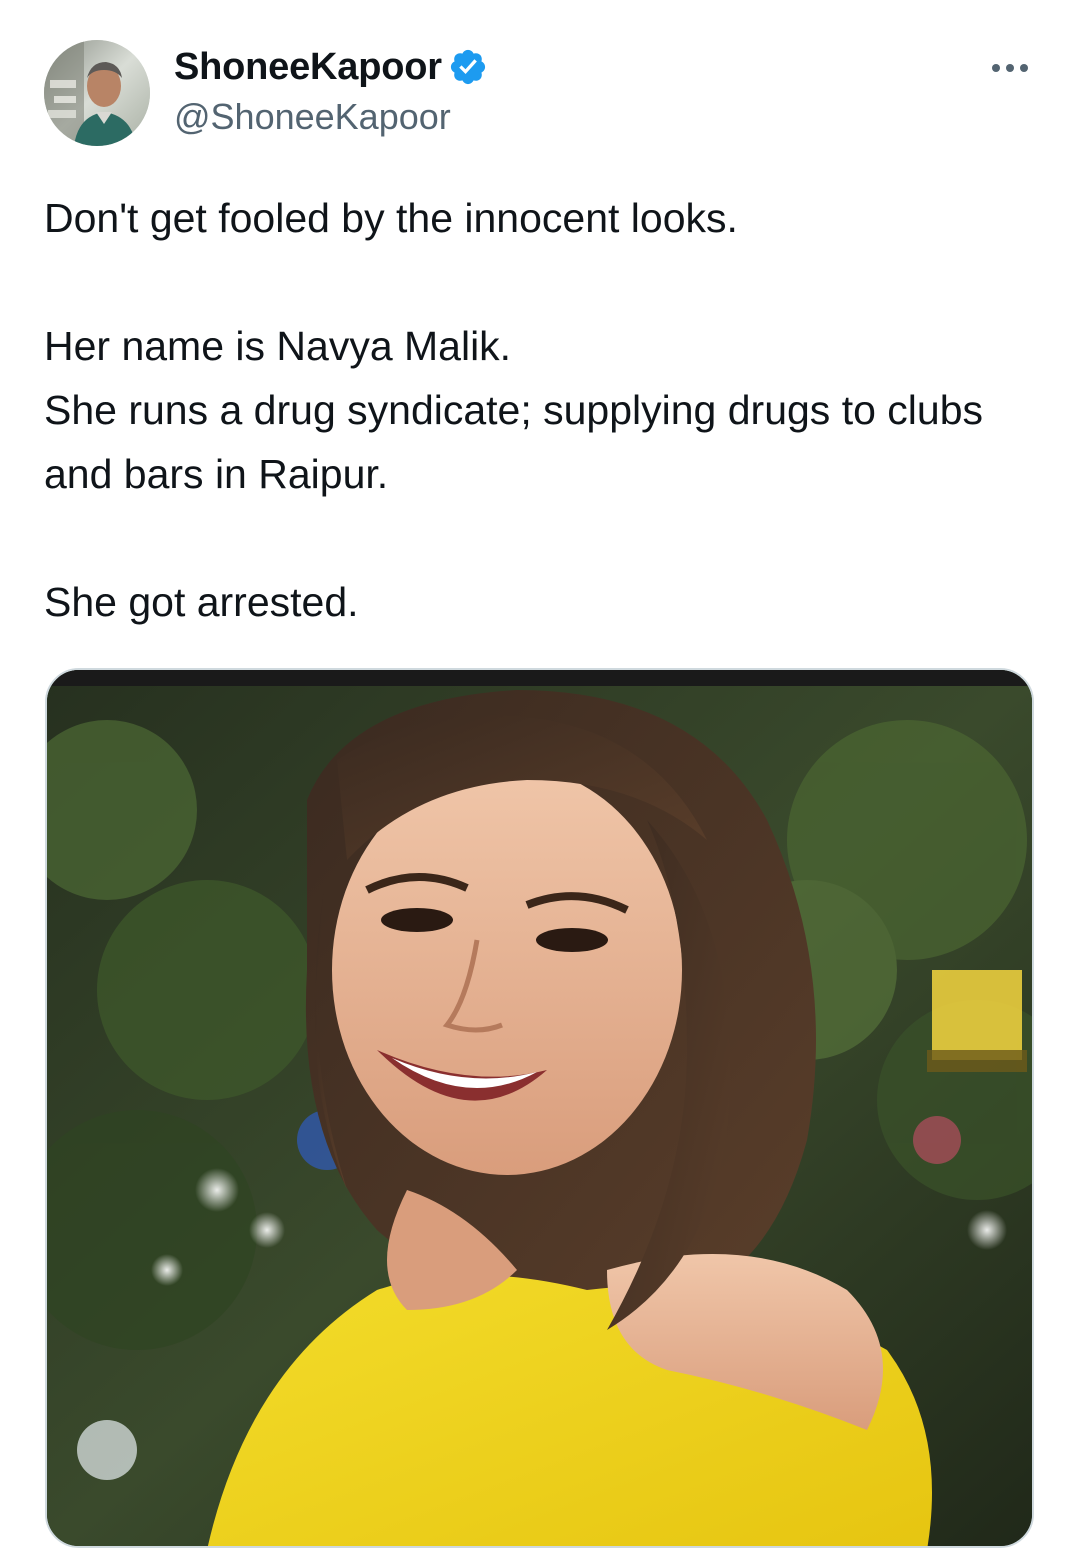 Image resolution: width=1079 pixels, height=1548 pixels. I want to click on more-horizontal-icon, so click(1010, 68).